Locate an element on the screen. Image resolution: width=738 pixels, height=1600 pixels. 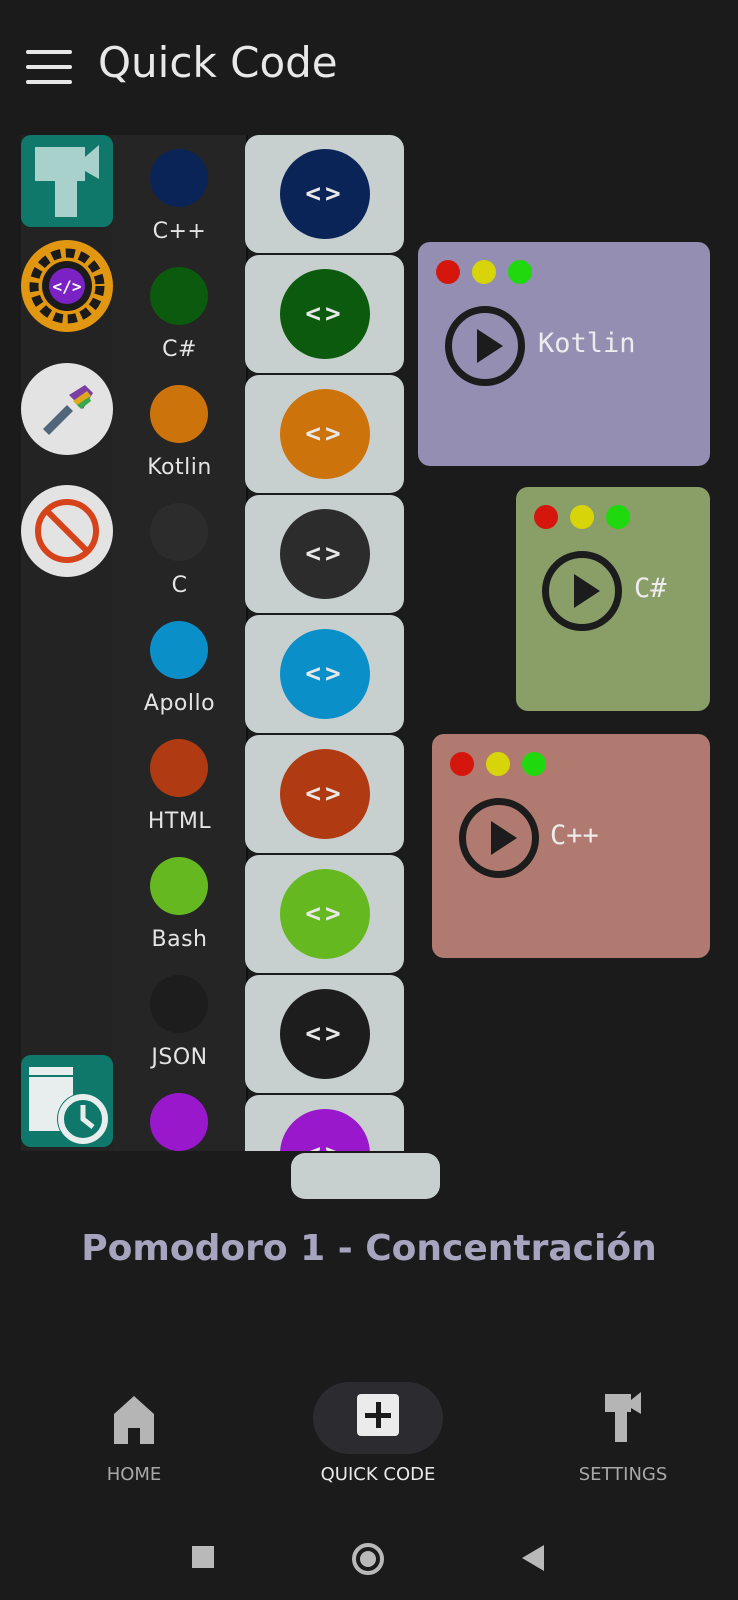
window-language-label: Kotlin is located at coordinates (587, 343).